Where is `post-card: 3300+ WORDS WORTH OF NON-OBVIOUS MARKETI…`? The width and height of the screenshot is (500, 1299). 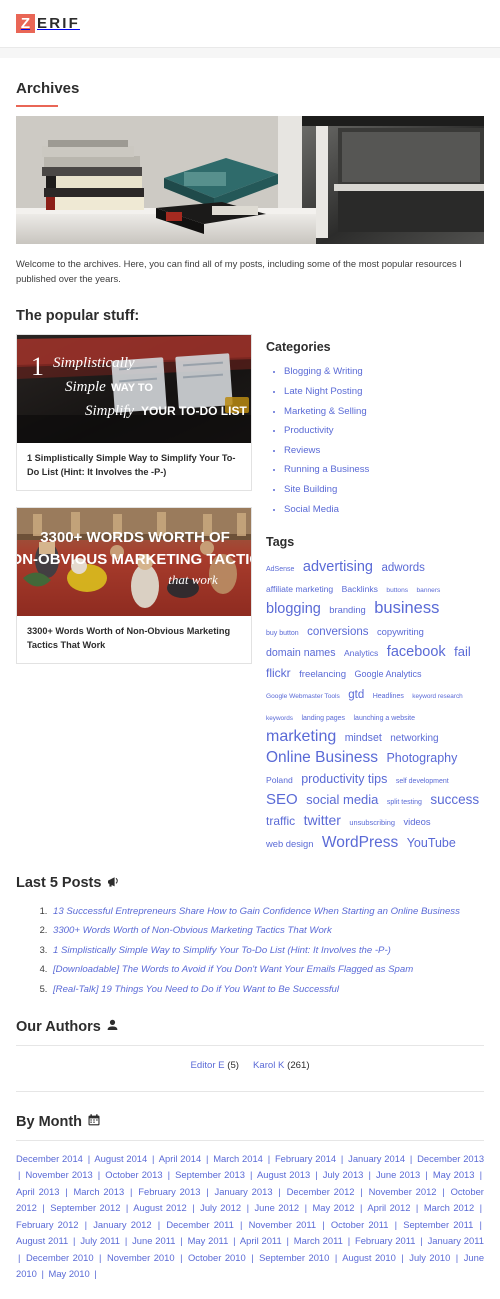 post-card: 3300+ WORDS WORTH OF NON-OBVIOUS MARKETI… is located at coordinates (134, 585).